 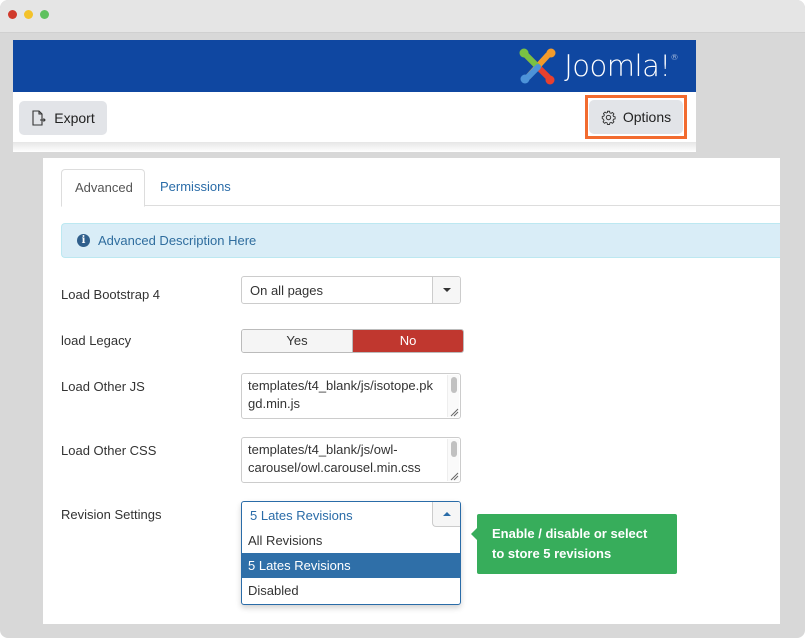 I want to click on export-icon, so click(x=39, y=117).